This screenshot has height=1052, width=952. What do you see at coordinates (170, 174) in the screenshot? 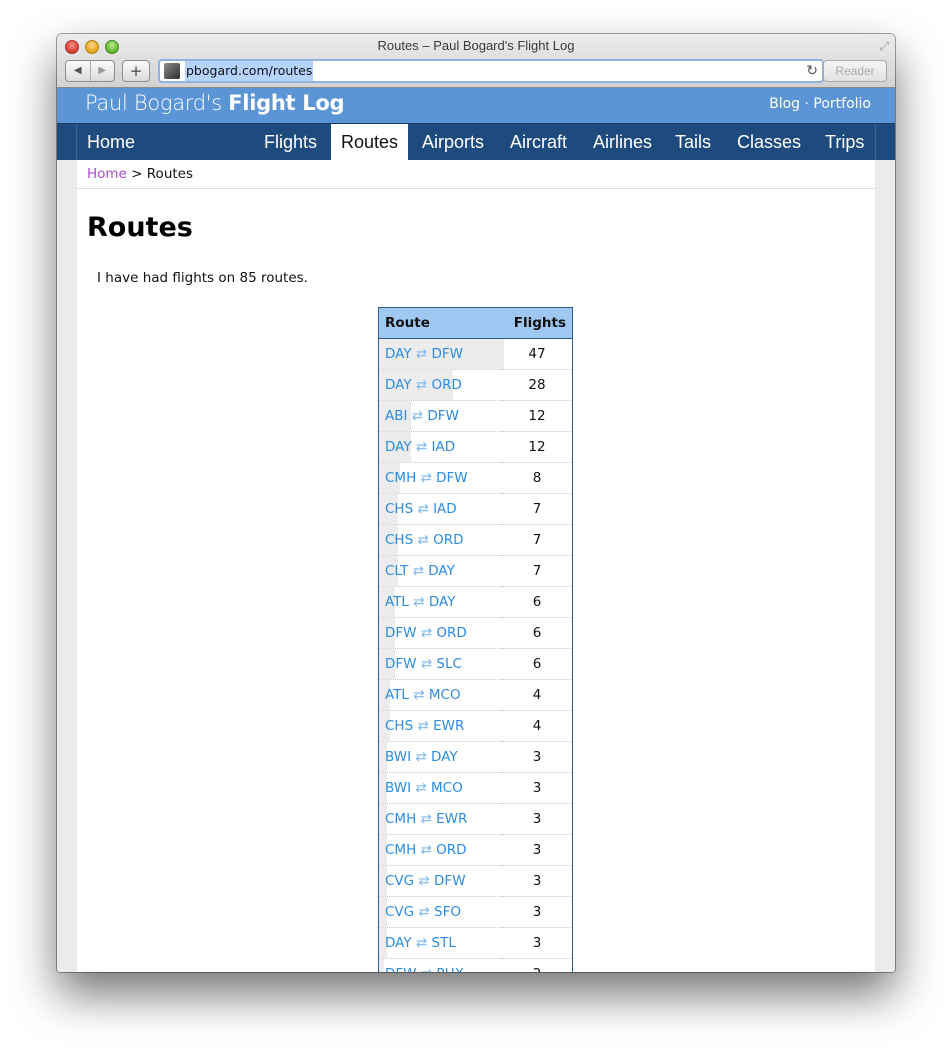
I see `breadcrumb-current: Routes` at bounding box center [170, 174].